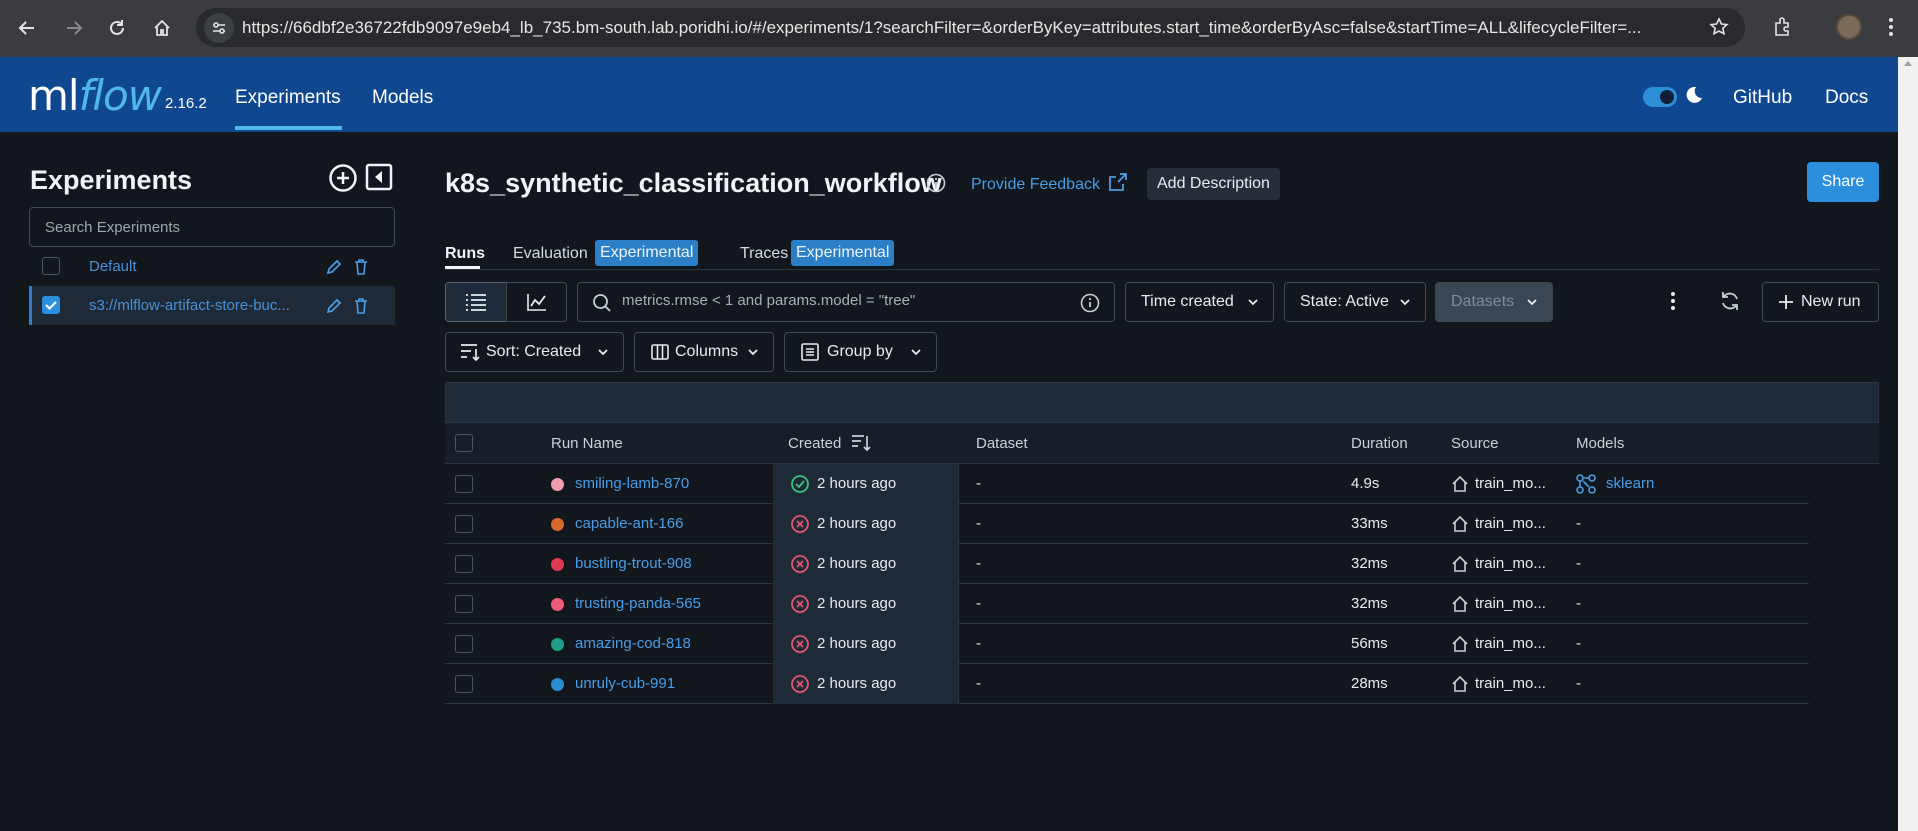 This screenshot has height=831, width=1918. What do you see at coordinates (861, 443) in the screenshot?
I see `sort-desc-icon` at bounding box center [861, 443].